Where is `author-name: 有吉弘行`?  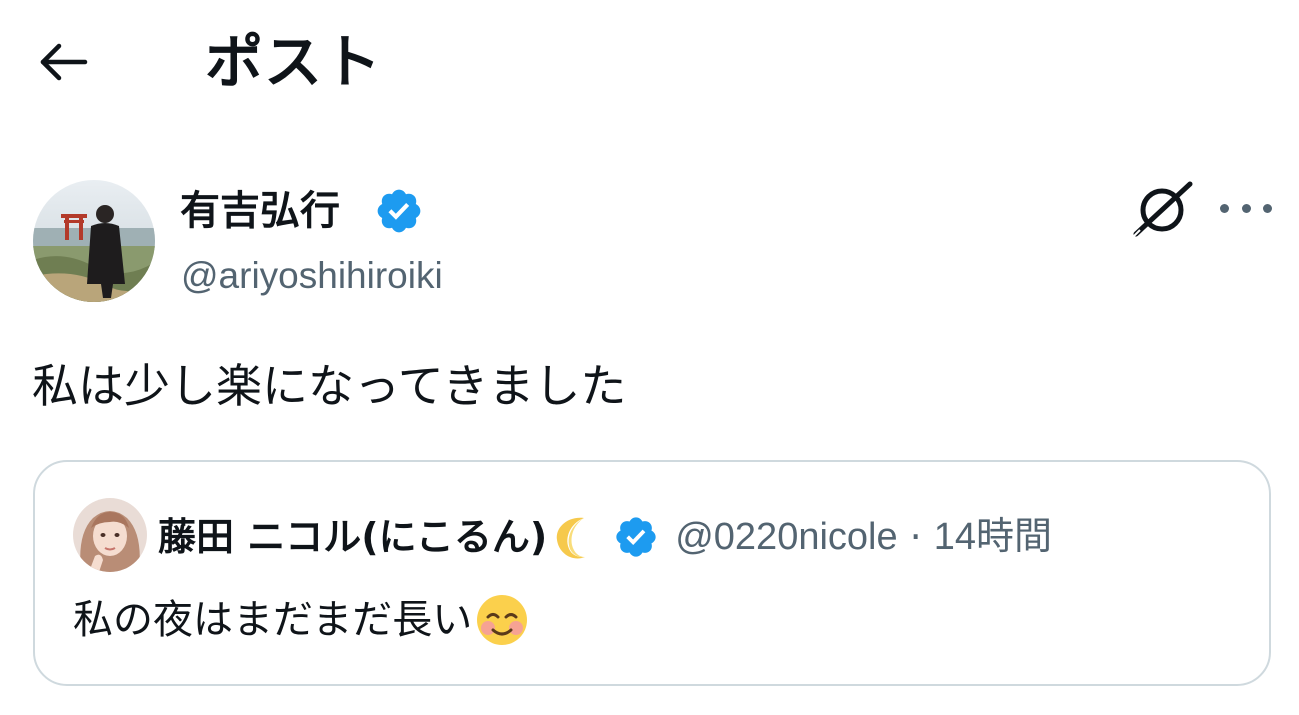 author-name: 有吉弘行 is located at coordinates (260, 211).